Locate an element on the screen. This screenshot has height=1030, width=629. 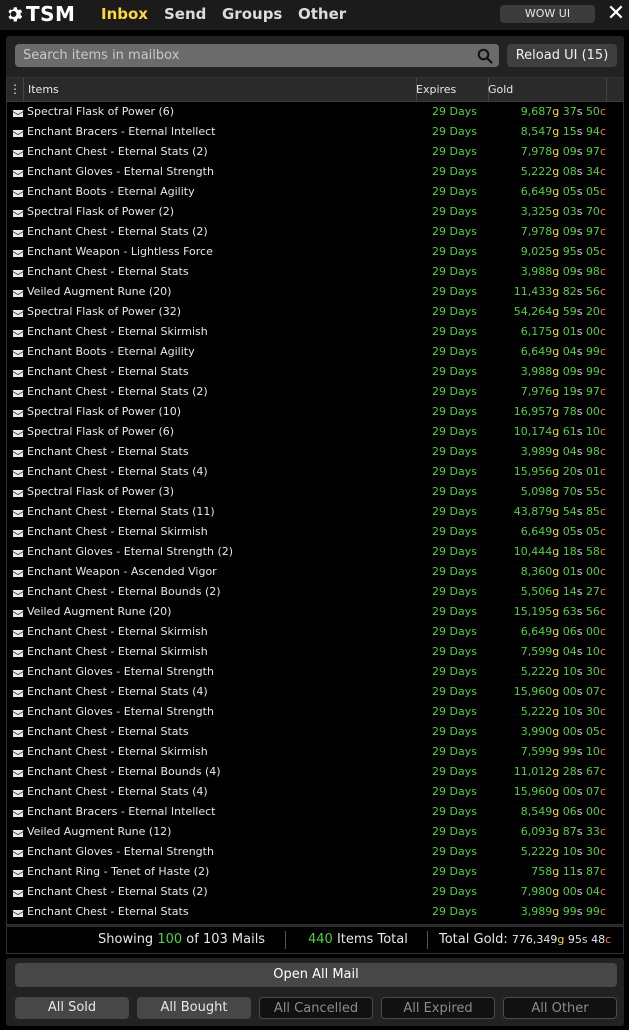
column-gold: Gold is located at coordinates (545, 89).